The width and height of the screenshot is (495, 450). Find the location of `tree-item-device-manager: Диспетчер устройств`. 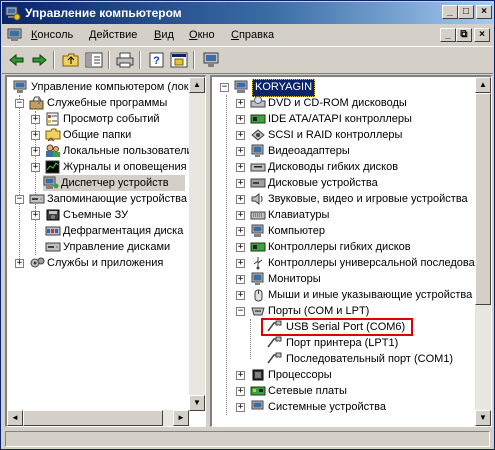

tree-item-device-manager: Диспетчер устройств is located at coordinates (114, 183).